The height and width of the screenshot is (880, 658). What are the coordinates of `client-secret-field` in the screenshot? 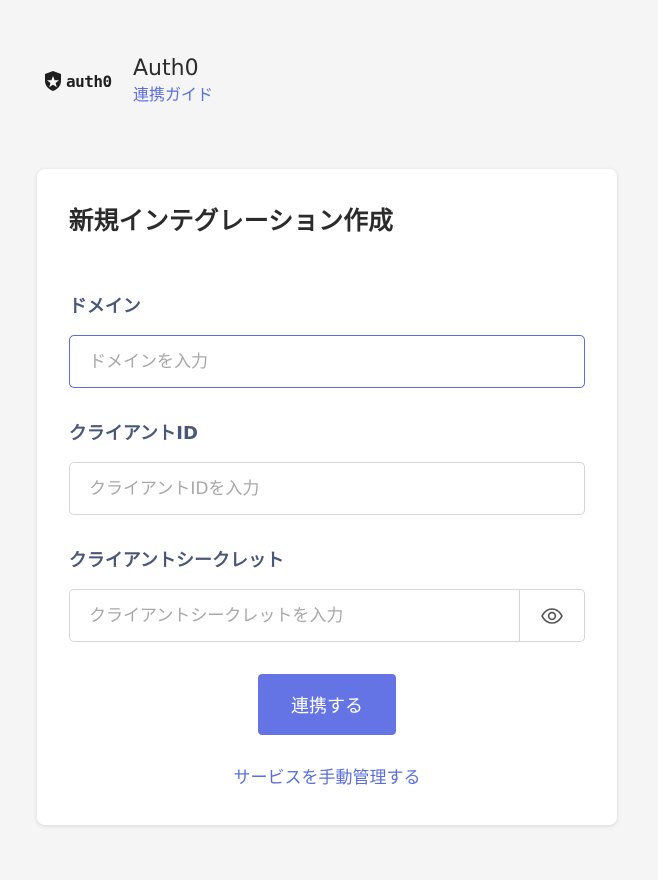 It's located at (327, 615).